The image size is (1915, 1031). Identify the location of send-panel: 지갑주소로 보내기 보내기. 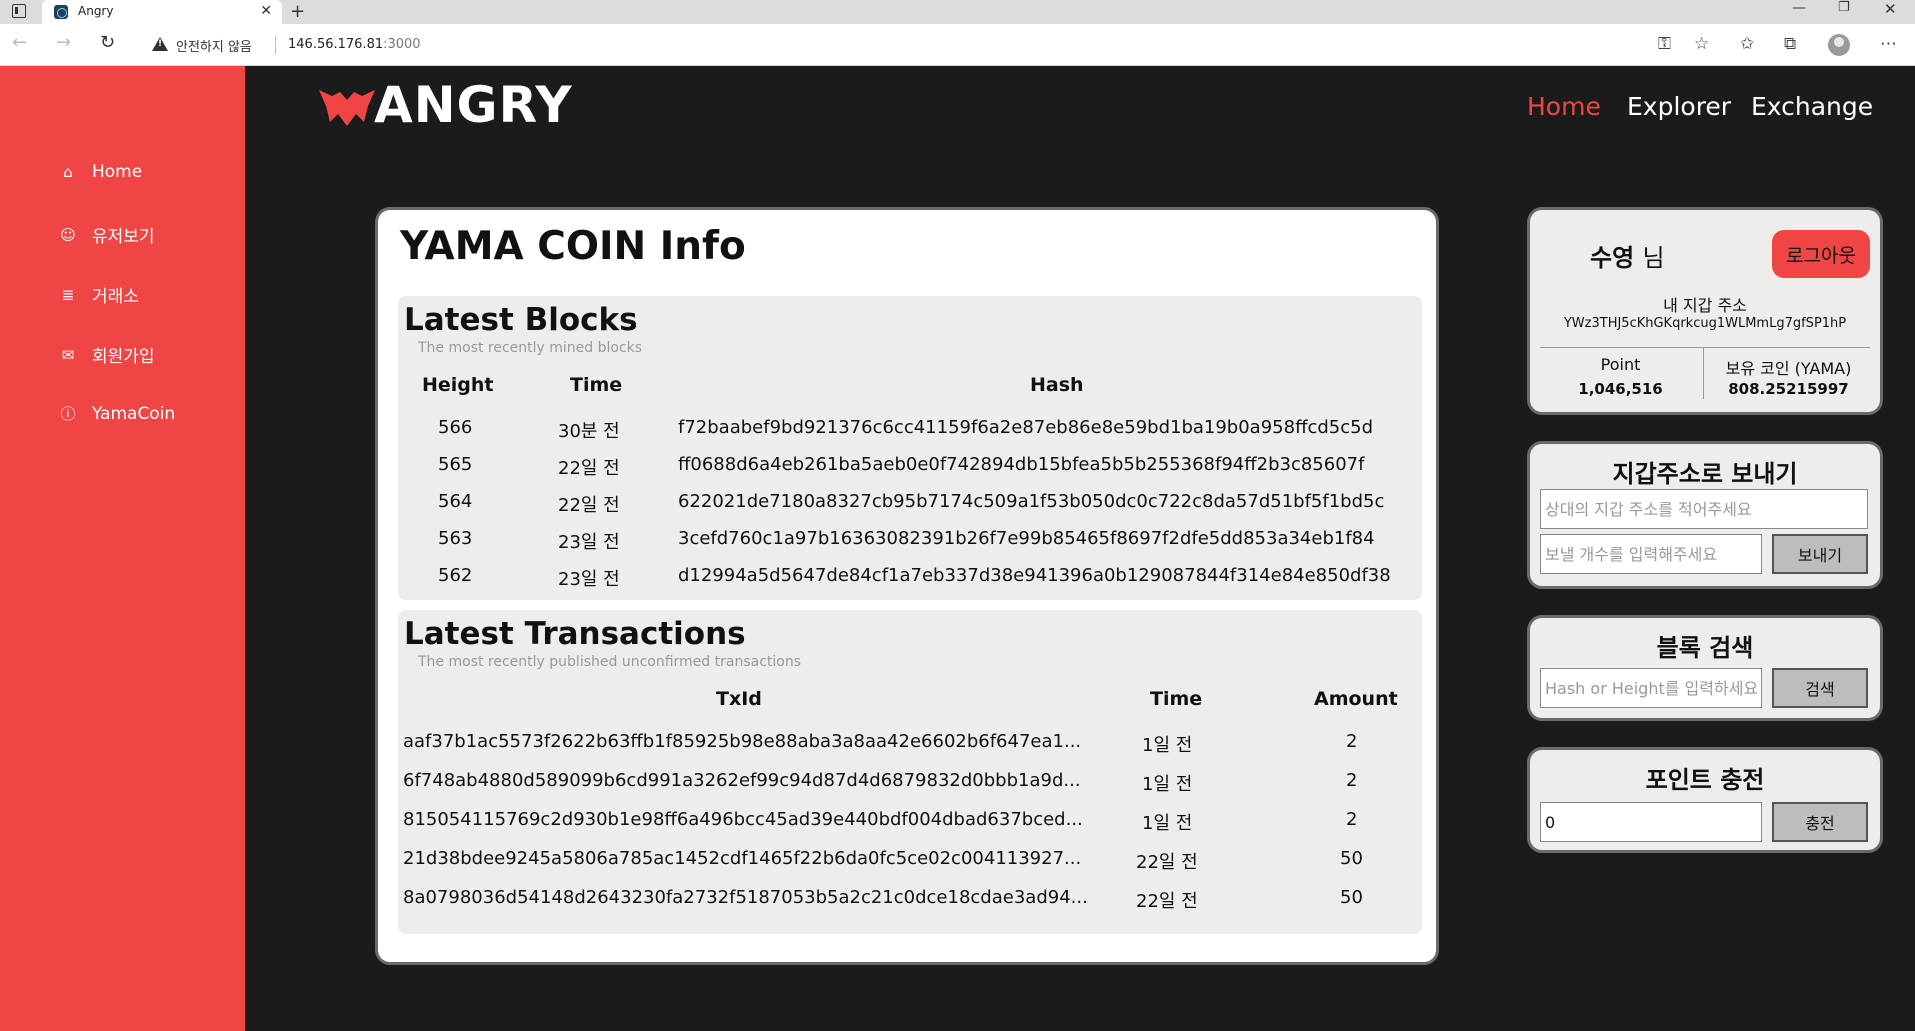
(1705, 515).